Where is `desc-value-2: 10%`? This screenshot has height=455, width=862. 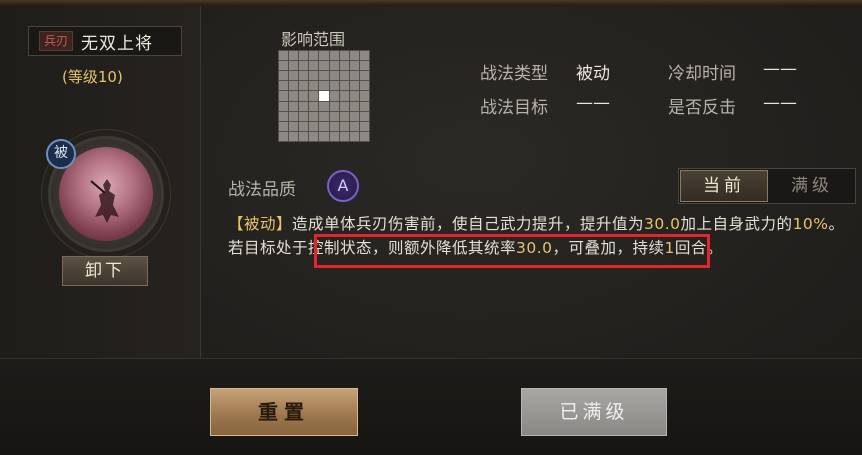 desc-value-2: 10% is located at coordinates (810, 224).